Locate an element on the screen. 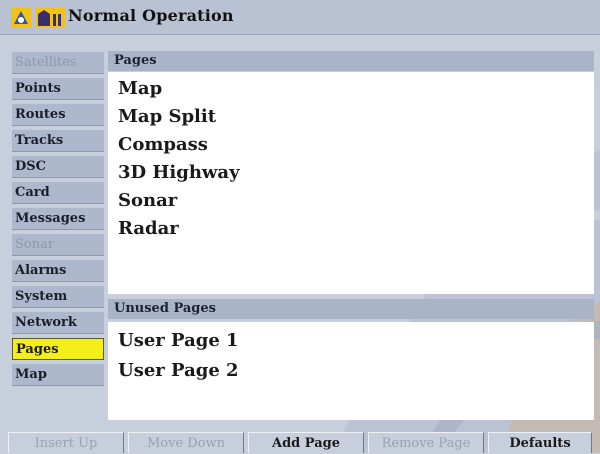  sidebar-item-points: Points is located at coordinates (58, 89).